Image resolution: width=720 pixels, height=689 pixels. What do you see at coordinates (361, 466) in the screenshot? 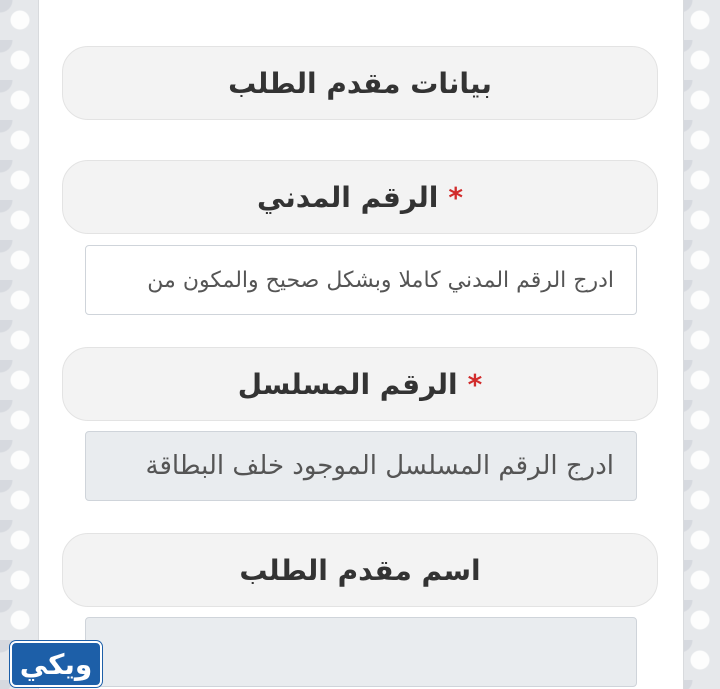
I see `serial-number-input` at bounding box center [361, 466].